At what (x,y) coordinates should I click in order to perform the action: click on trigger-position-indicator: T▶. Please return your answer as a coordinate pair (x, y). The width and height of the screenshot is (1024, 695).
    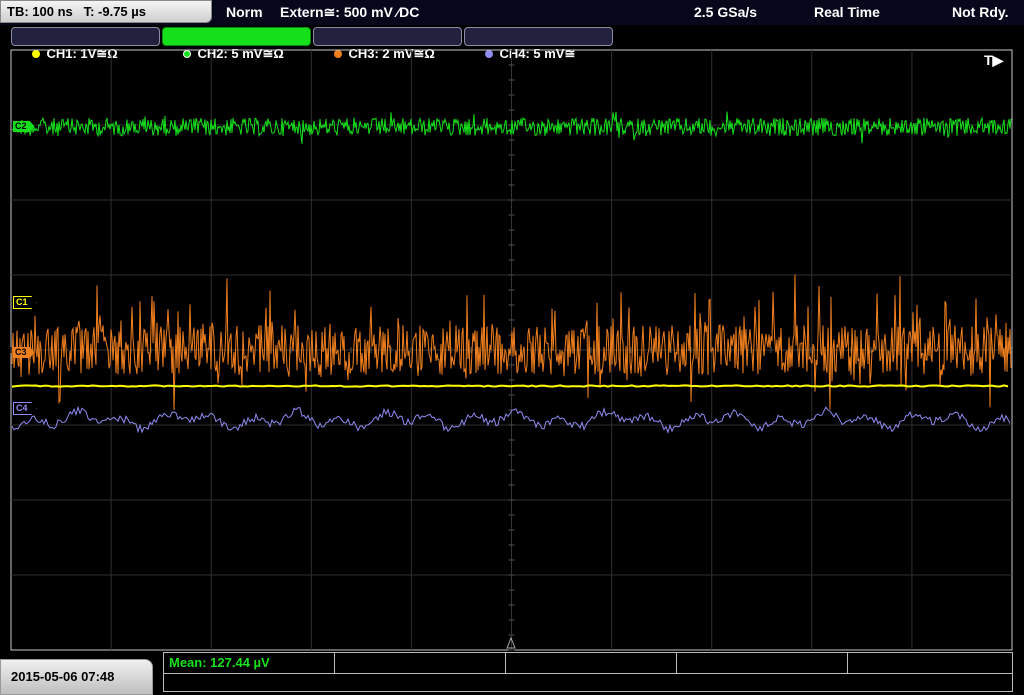
    Looking at the image, I should click on (994, 60).